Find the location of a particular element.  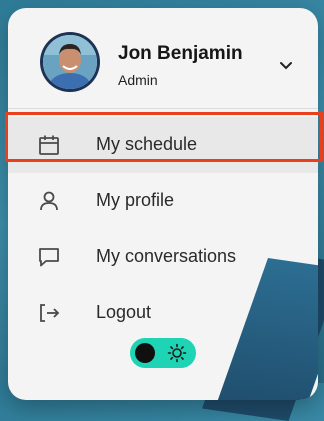

menu-item-my-profile: My profile is located at coordinates (163, 201).